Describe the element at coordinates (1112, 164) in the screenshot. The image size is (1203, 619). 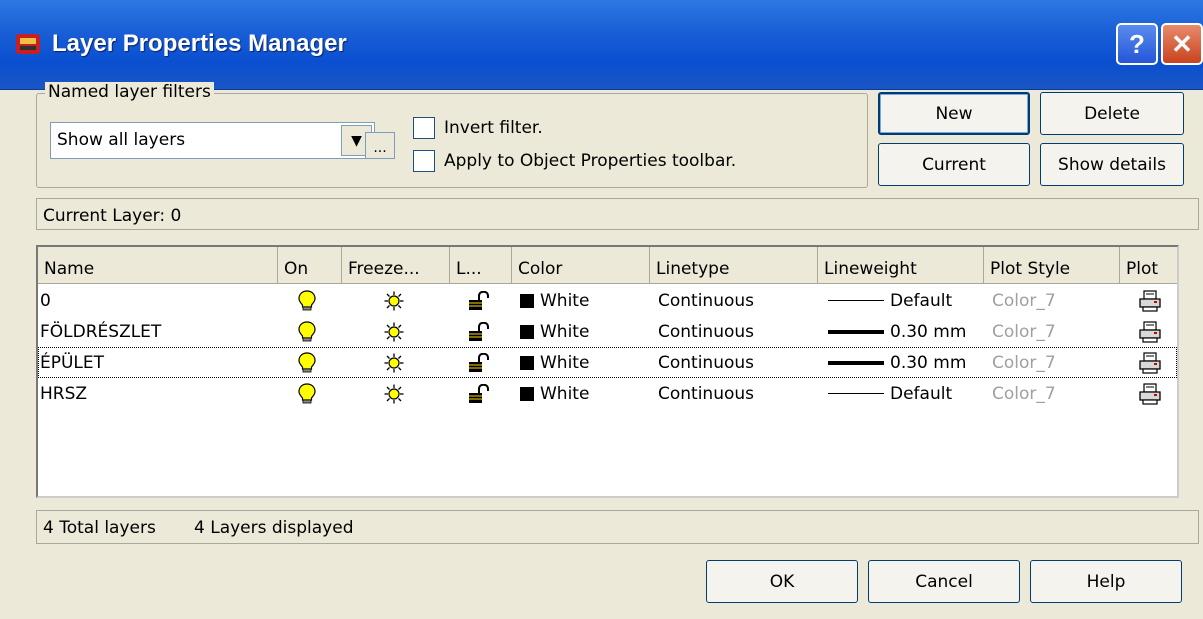
I see `show-details-button: Show details` at that location.